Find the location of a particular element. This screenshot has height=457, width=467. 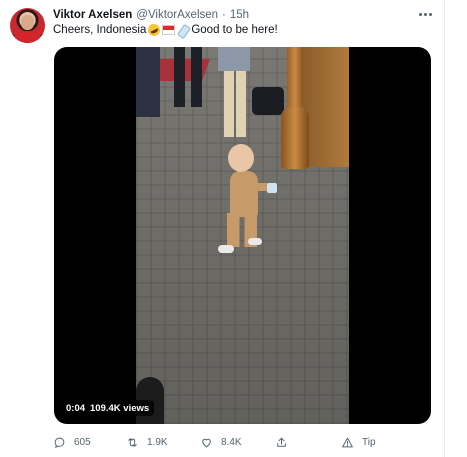

tweet-text: Cheers, Indonesia Good to be here! is located at coordinates (165, 30).